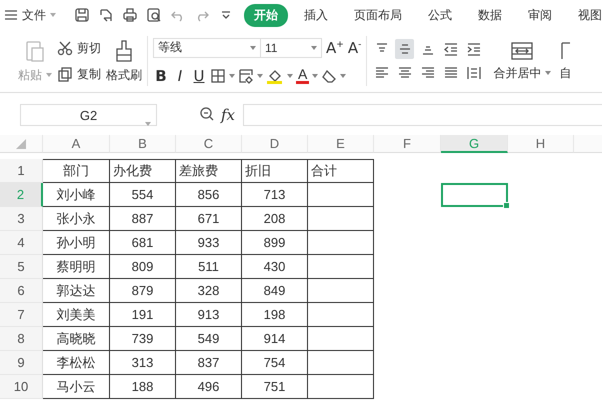 The height and width of the screenshot is (400, 602). What do you see at coordinates (218, 76) in the screenshot?
I see `border-grid-icon` at bounding box center [218, 76].